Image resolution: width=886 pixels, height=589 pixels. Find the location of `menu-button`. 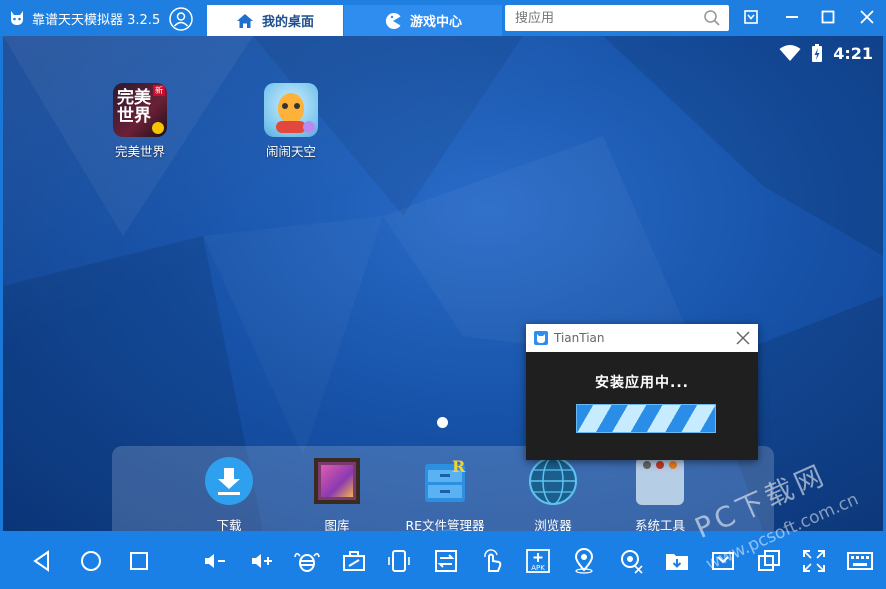

menu-button is located at coordinates (751, 17).